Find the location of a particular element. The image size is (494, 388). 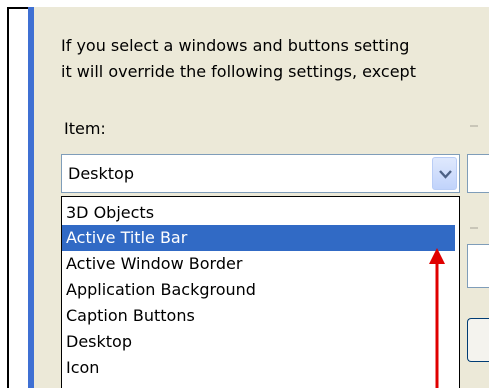

pointer-arrow-icon is located at coordinates (437, 318).